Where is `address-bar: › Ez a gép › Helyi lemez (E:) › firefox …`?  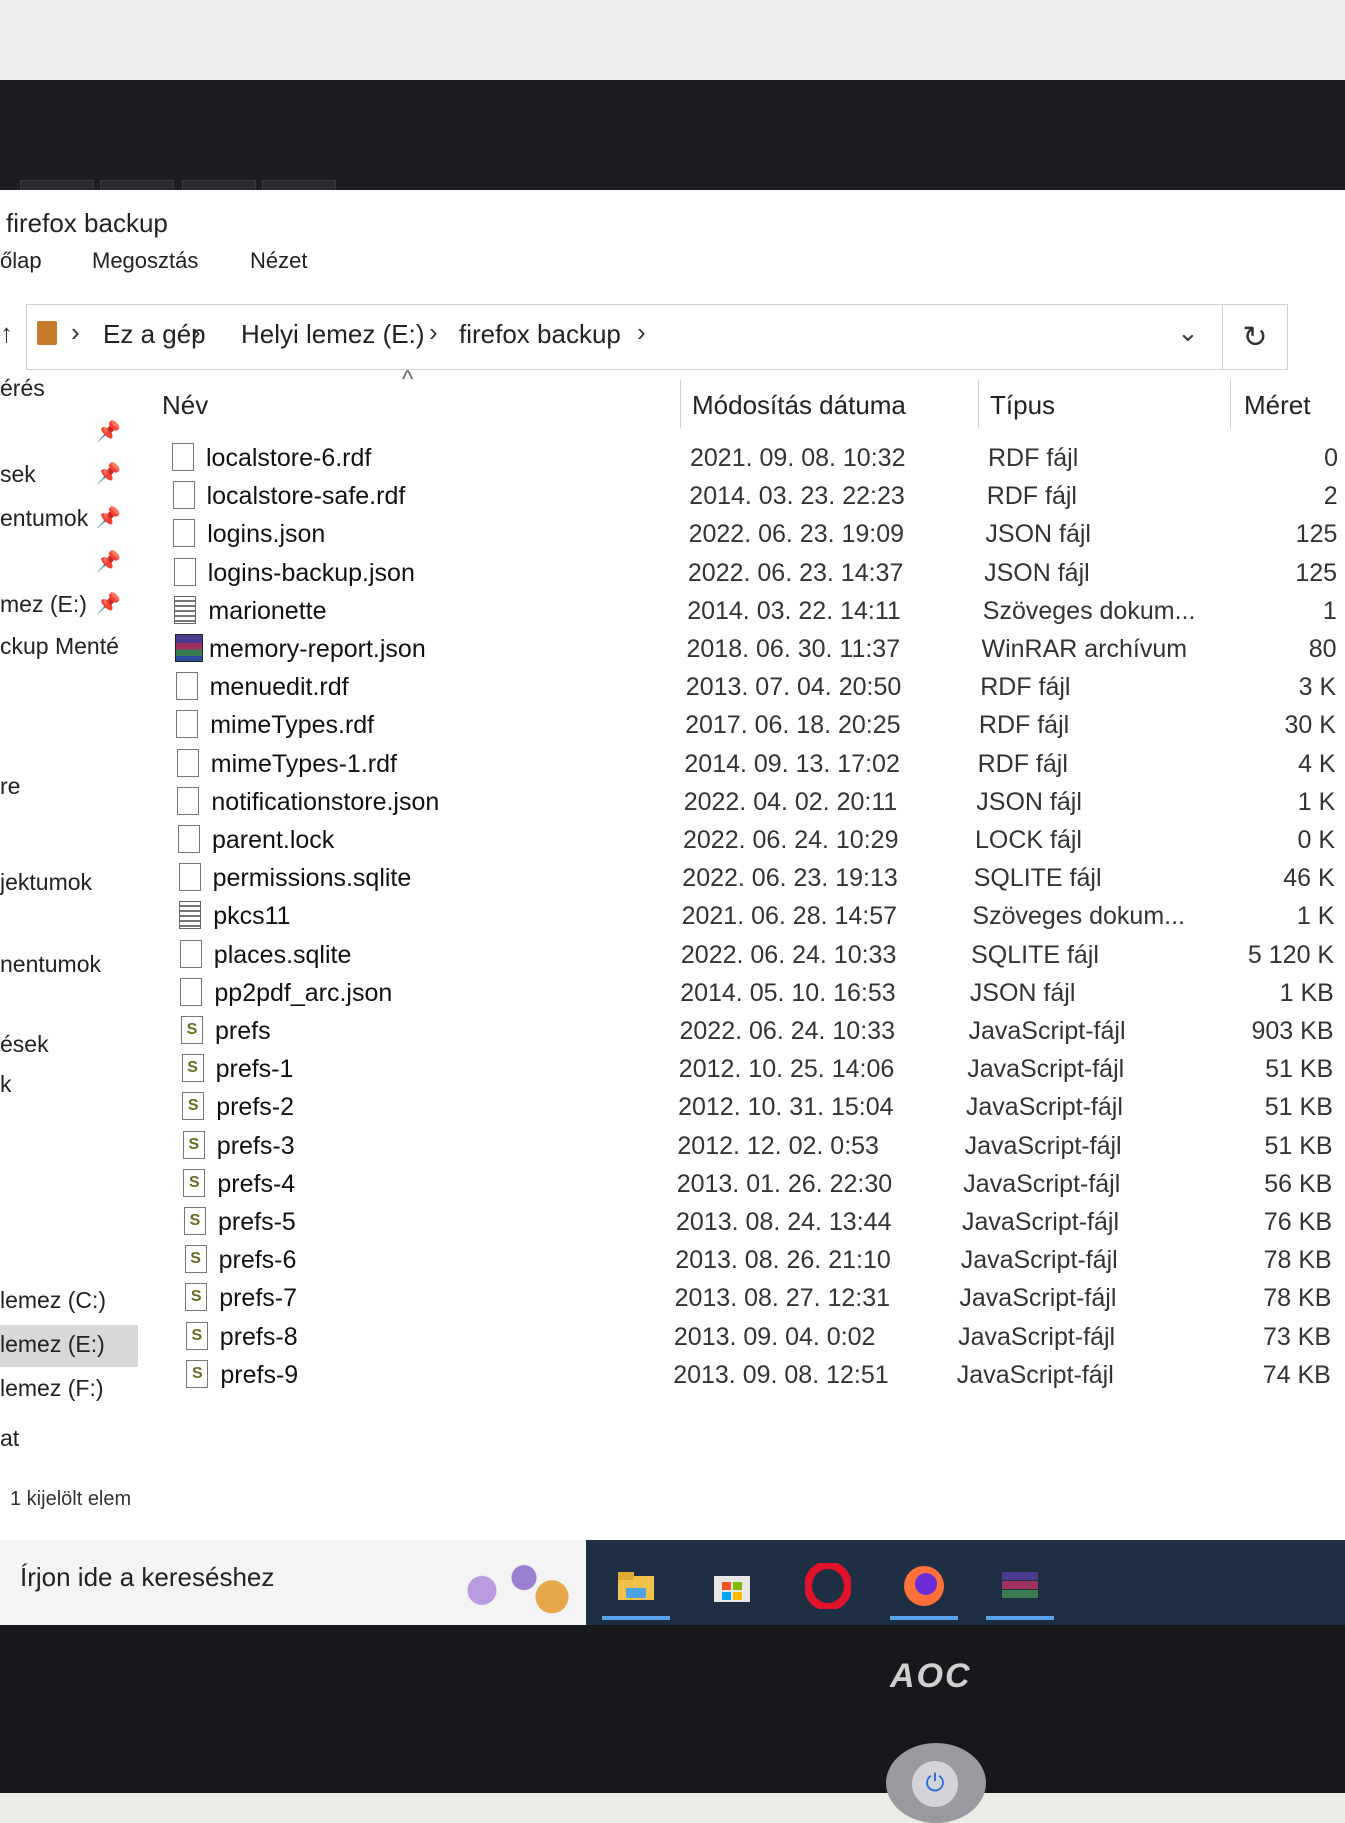 address-bar: › Ez a gép › Helyi lemez (E:) › firefox … is located at coordinates (625, 337).